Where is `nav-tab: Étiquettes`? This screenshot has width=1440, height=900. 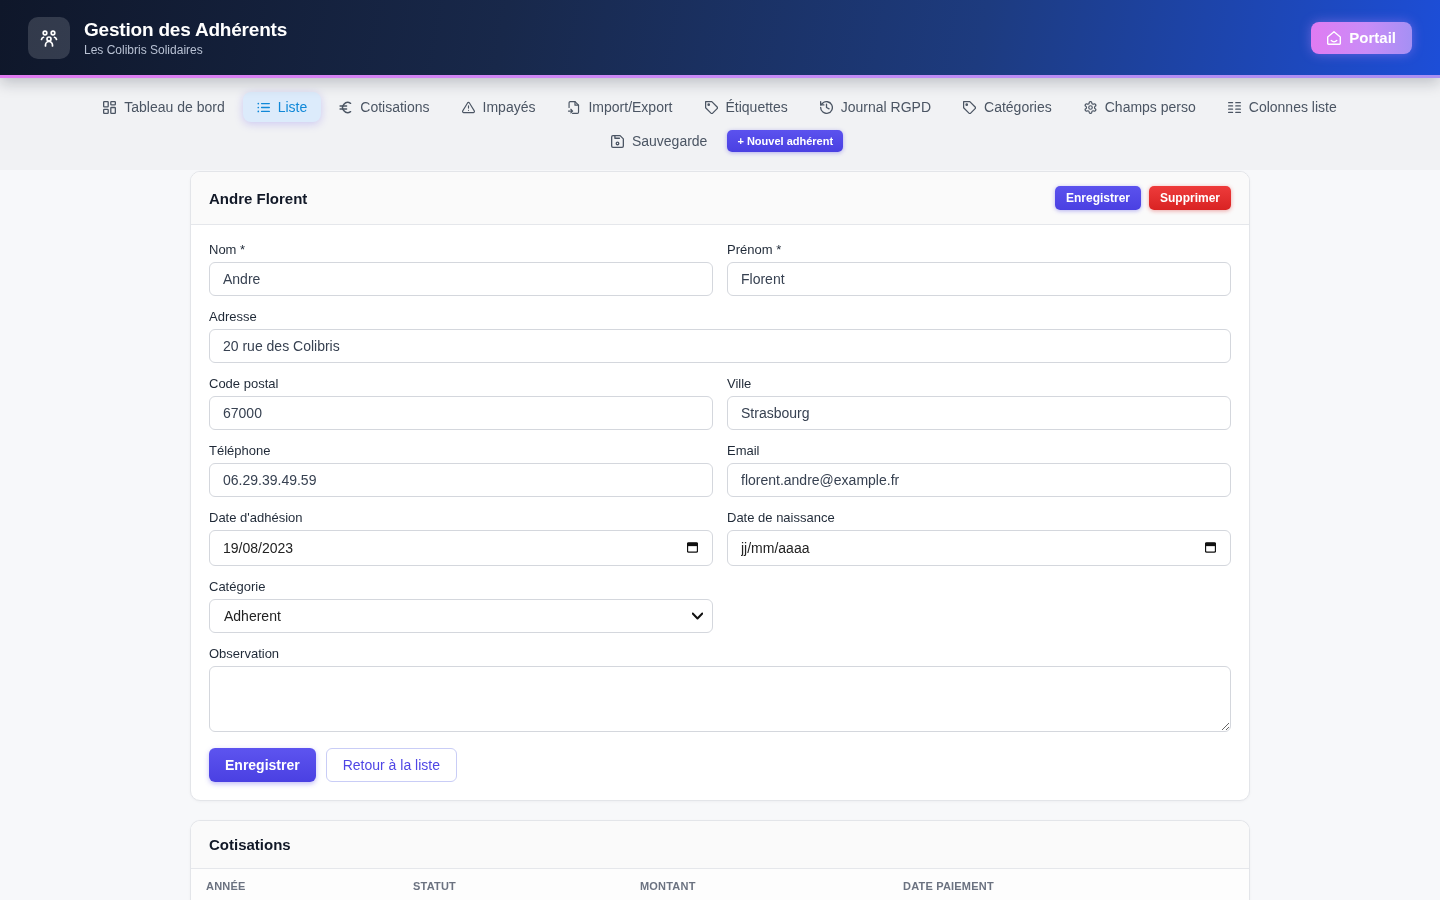
nav-tab: Étiquettes is located at coordinates (746, 107).